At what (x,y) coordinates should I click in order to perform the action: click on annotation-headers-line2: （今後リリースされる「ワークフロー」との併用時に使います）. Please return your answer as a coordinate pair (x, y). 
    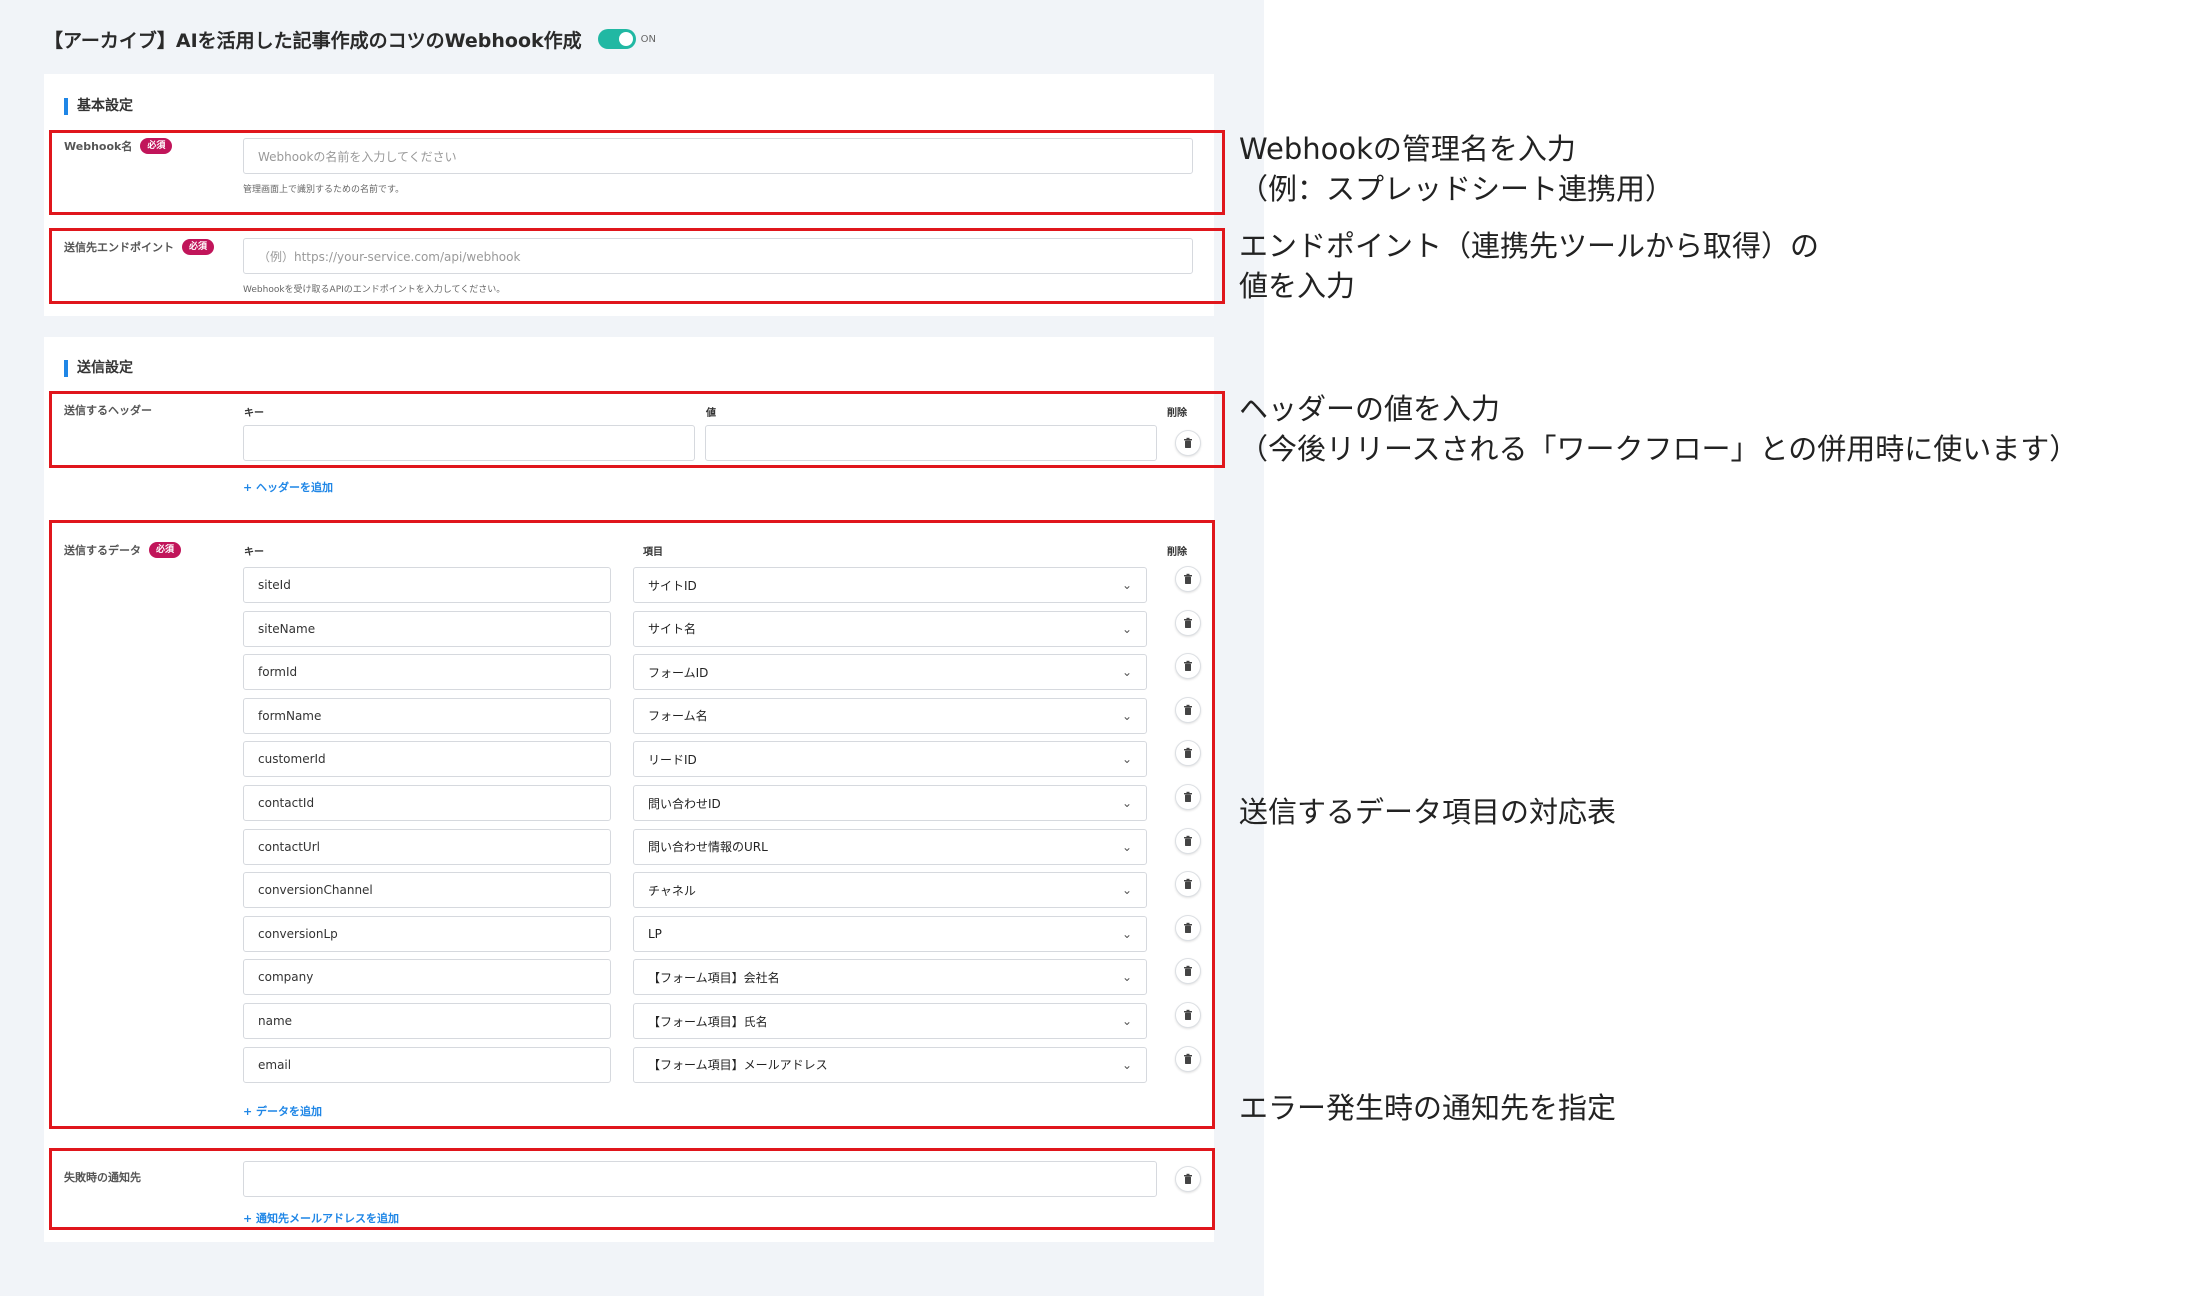
    Looking at the image, I should click on (1659, 449).